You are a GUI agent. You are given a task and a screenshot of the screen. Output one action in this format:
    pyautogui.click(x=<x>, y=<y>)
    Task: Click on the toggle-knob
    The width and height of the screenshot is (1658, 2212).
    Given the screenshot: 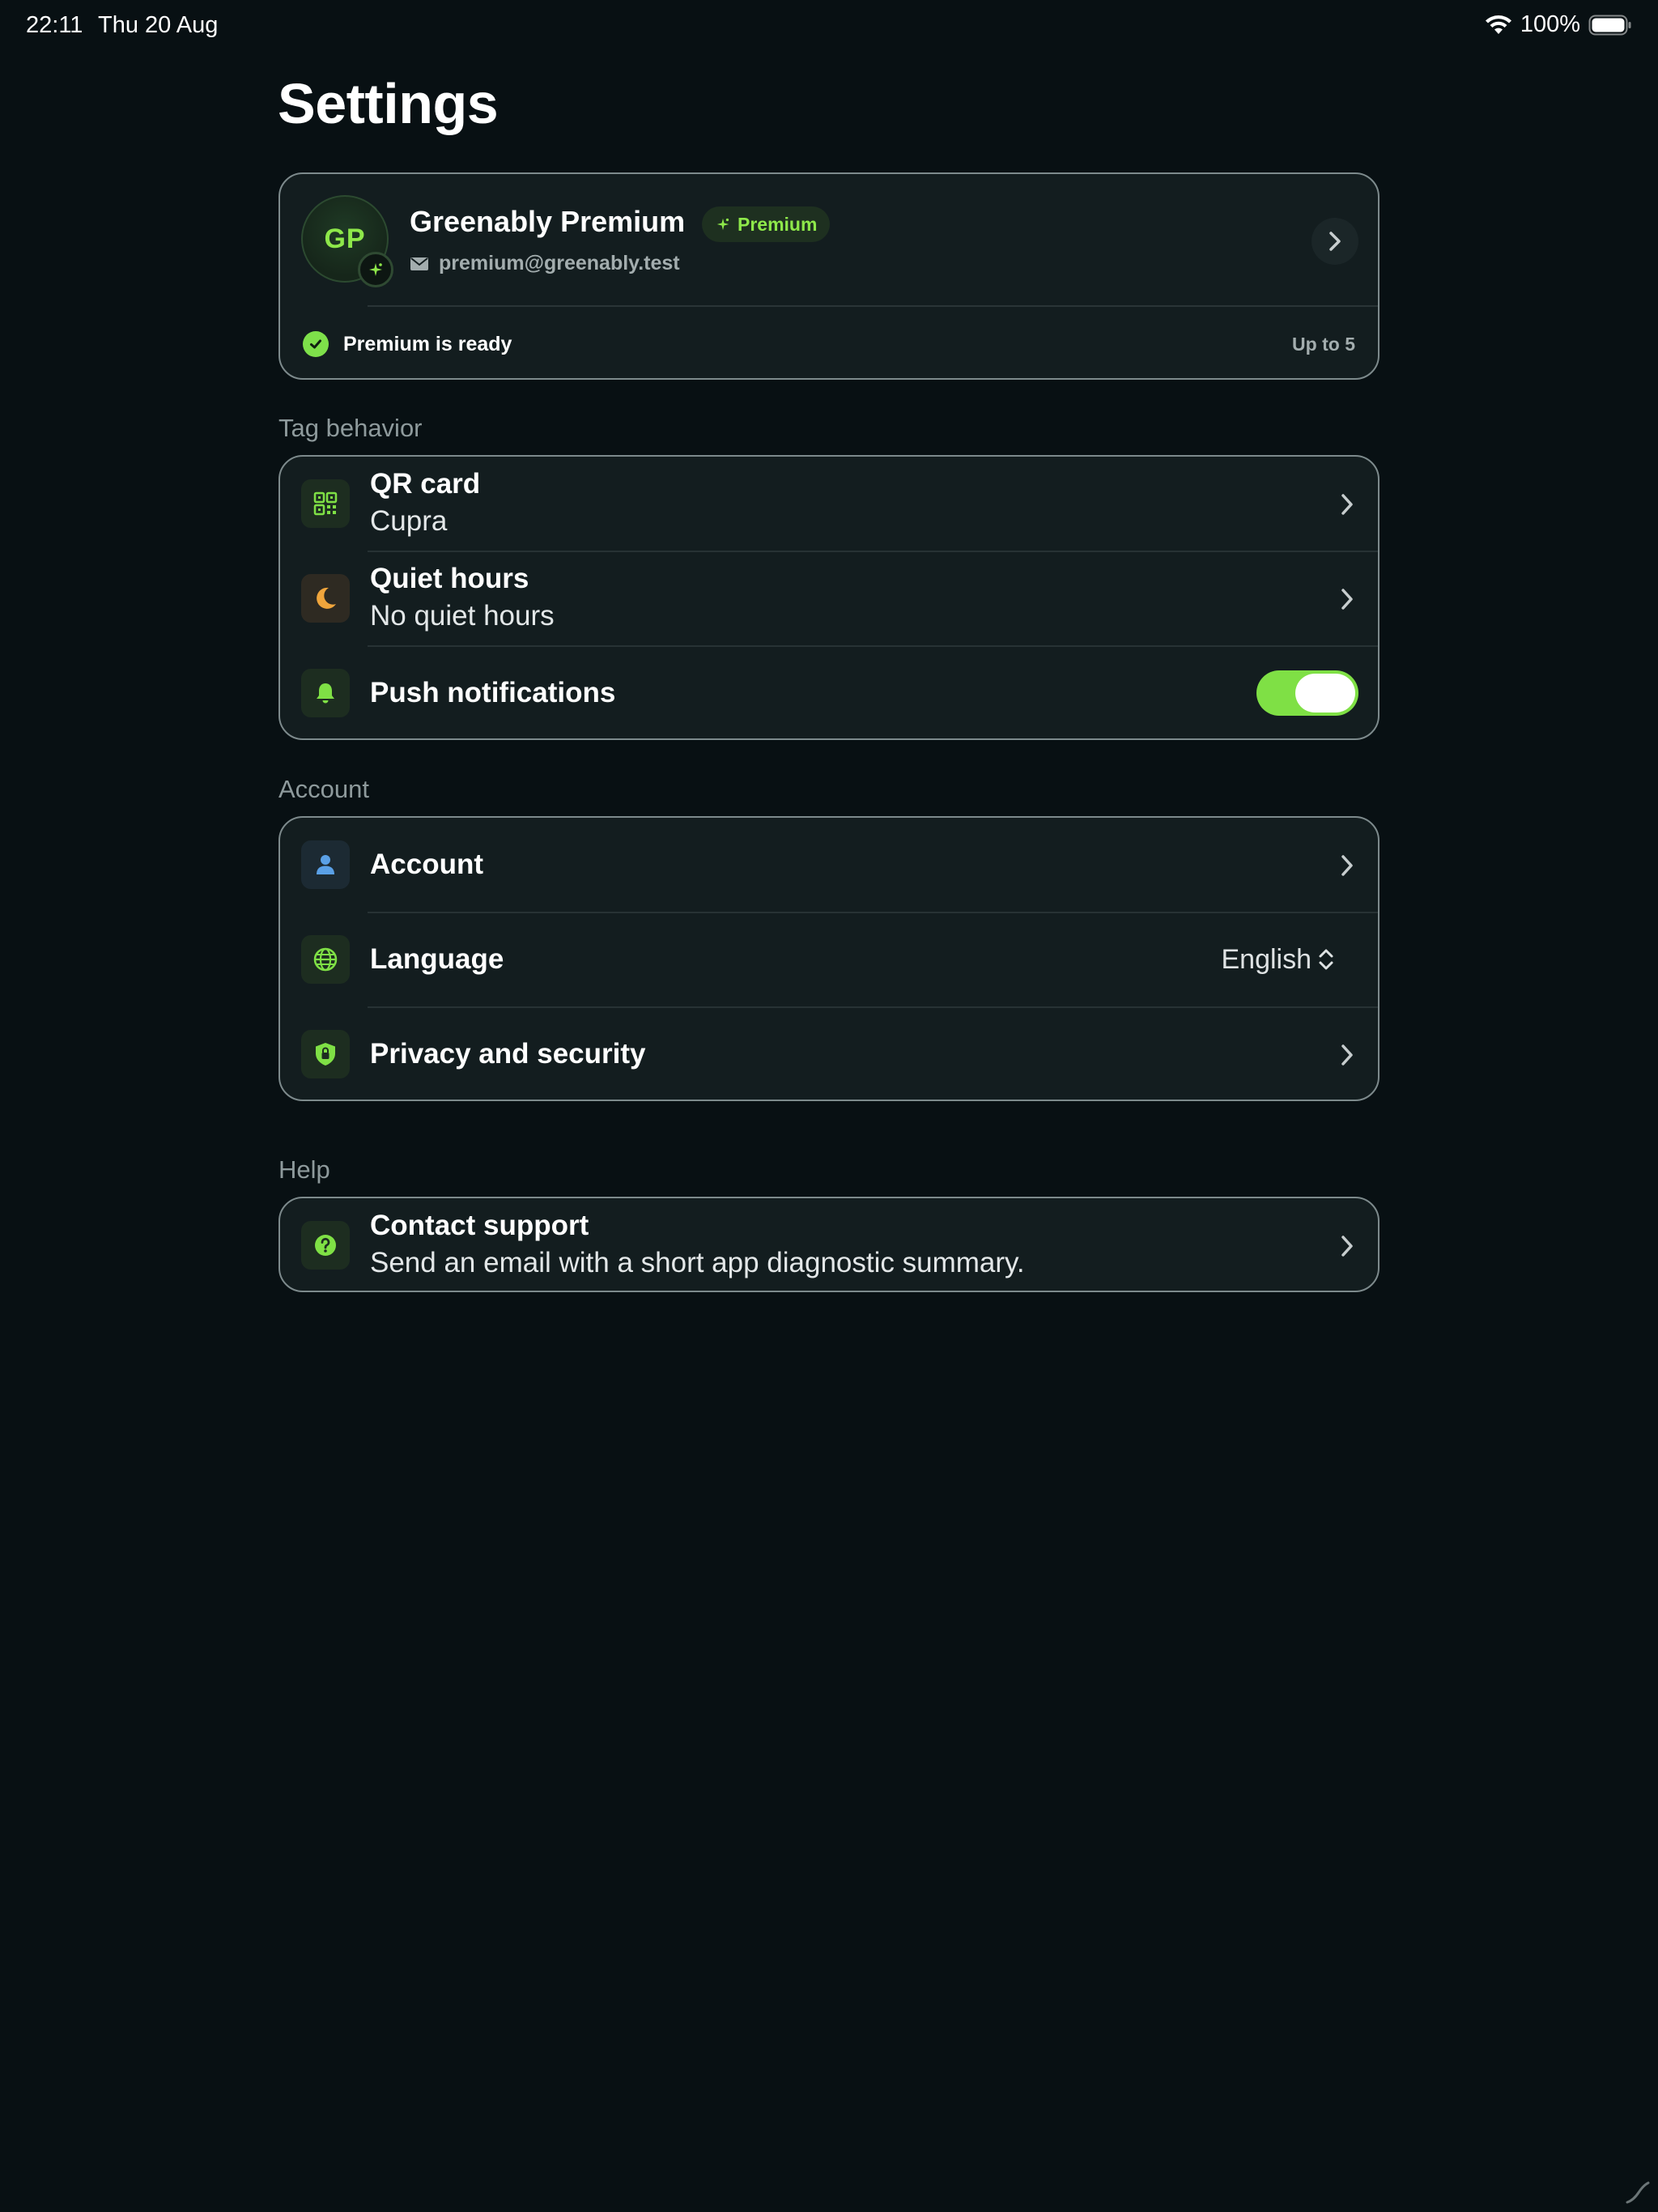 What is the action you would take?
    pyautogui.click(x=1325, y=694)
    